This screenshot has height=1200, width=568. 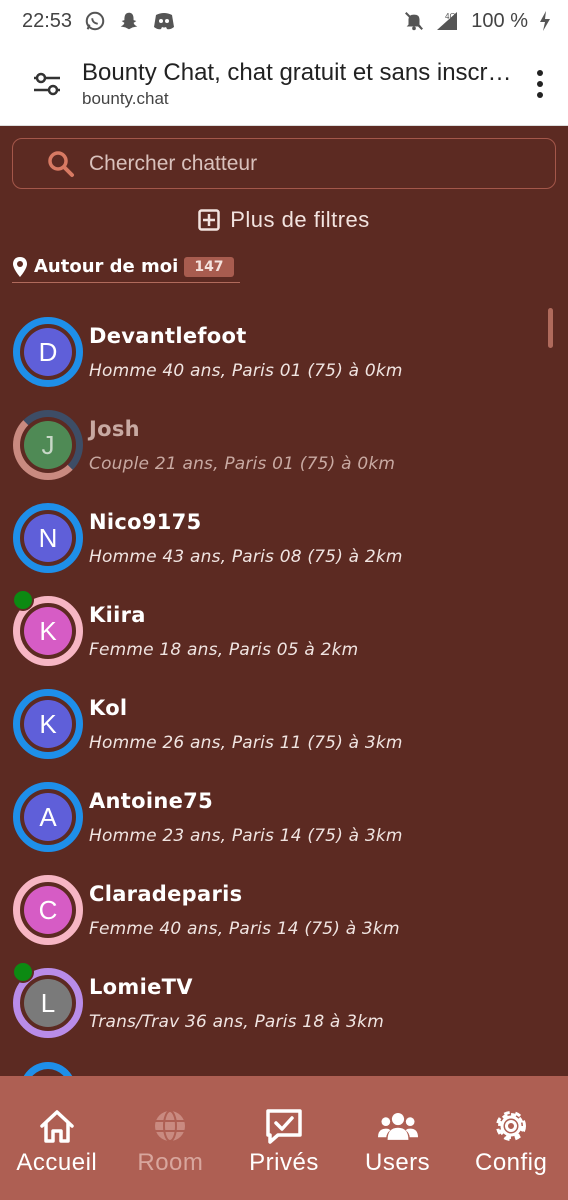 What do you see at coordinates (57, 1126) in the screenshot?
I see `home-icon` at bounding box center [57, 1126].